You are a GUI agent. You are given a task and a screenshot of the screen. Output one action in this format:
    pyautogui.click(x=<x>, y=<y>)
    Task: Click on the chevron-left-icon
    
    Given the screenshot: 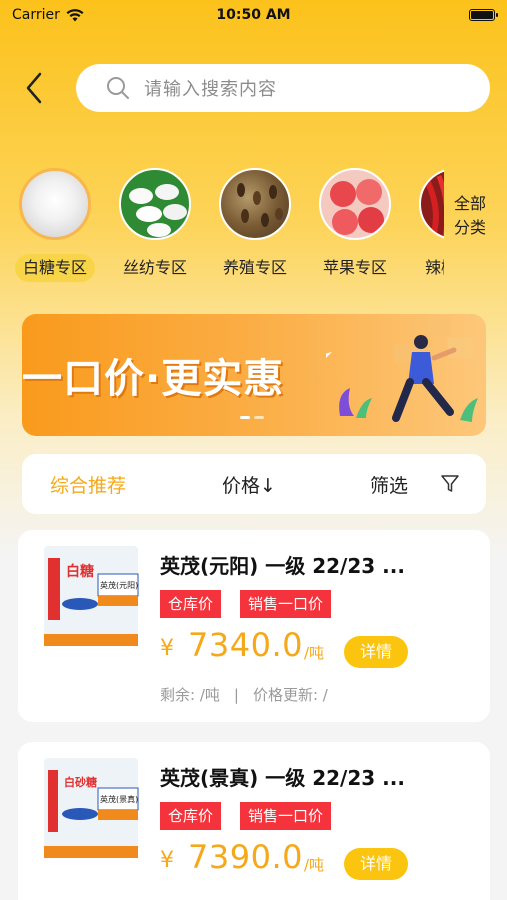 What is the action you would take?
    pyautogui.click(x=34, y=88)
    